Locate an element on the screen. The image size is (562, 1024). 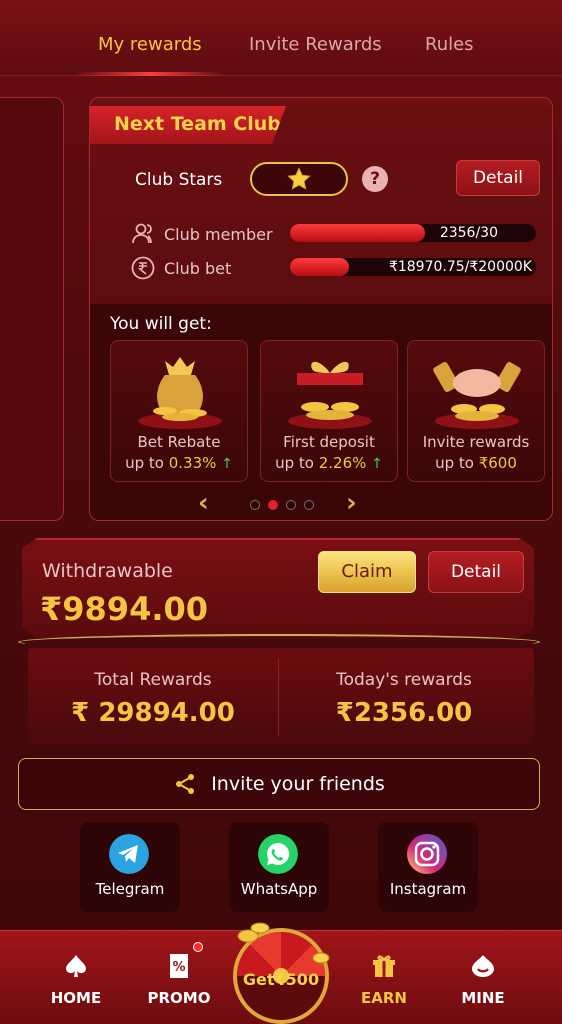
reward-card-invite-rewards: Invite rewards up to ₹600 is located at coordinates (476, 411).